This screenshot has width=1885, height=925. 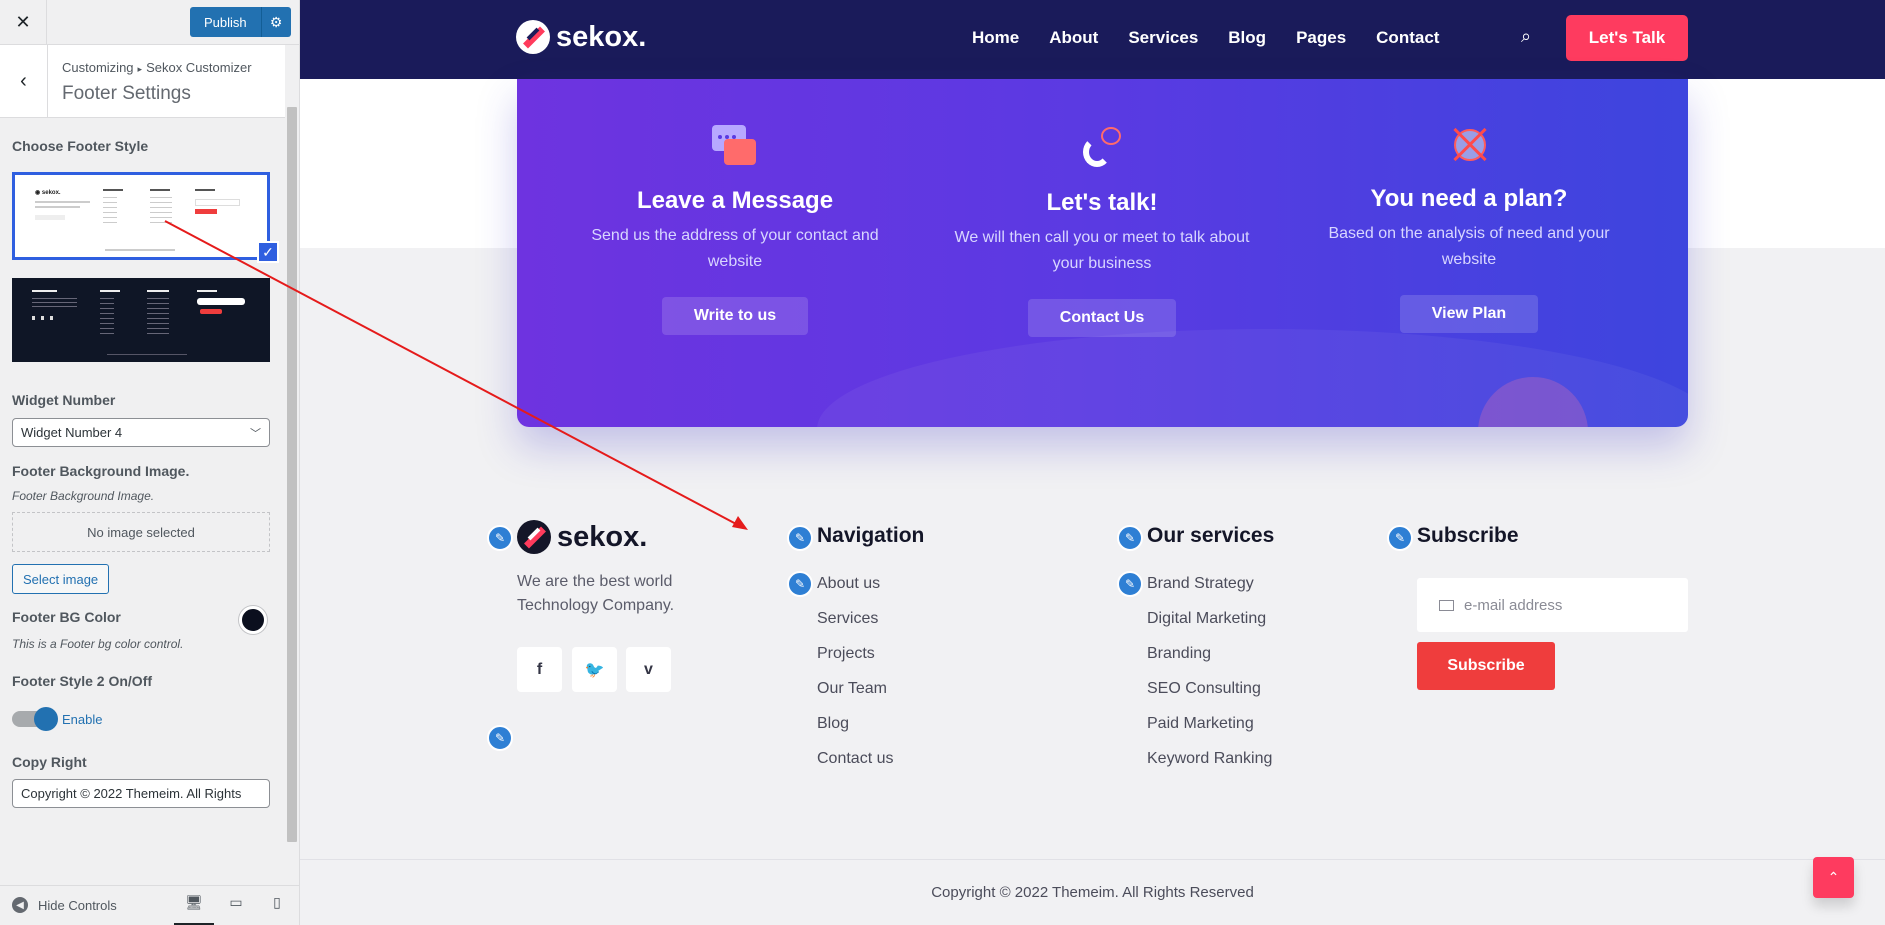 I want to click on widget-number-select: Widget Number 4 ﹀, so click(x=141, y=432).